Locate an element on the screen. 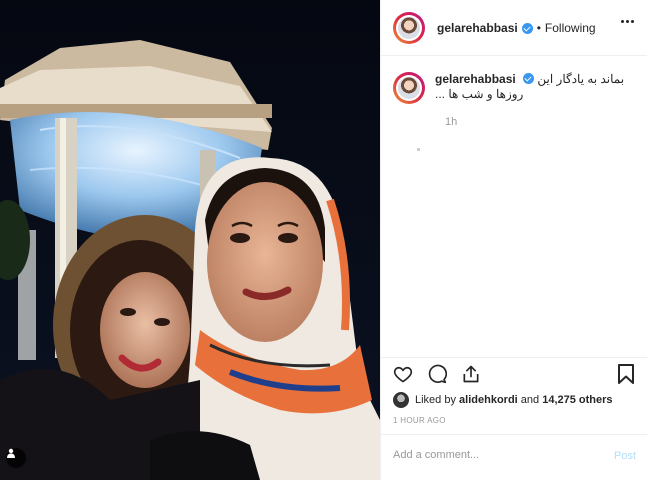 The width and height of the screenshot is (647, 480). likes-count: 14,275 others is located at coordinates (577, 400).